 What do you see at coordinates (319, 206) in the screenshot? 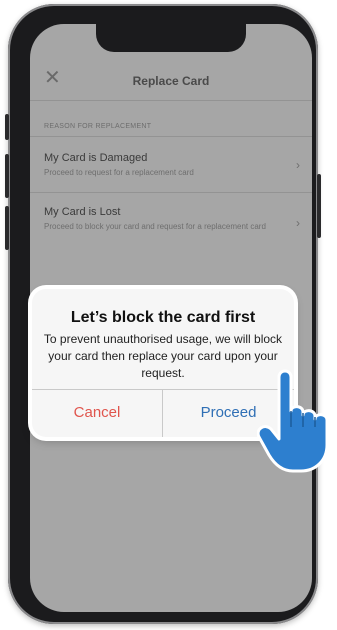
I see `power-button` at bounding box center [319, 206].